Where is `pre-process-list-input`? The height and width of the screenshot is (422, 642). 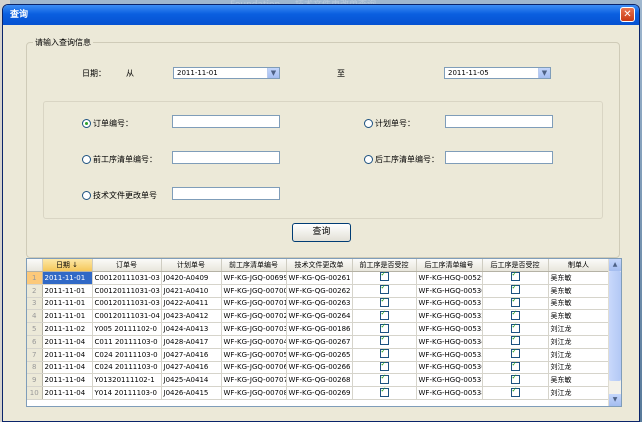 pre-process-list-input is located at coordinates (226, 157).